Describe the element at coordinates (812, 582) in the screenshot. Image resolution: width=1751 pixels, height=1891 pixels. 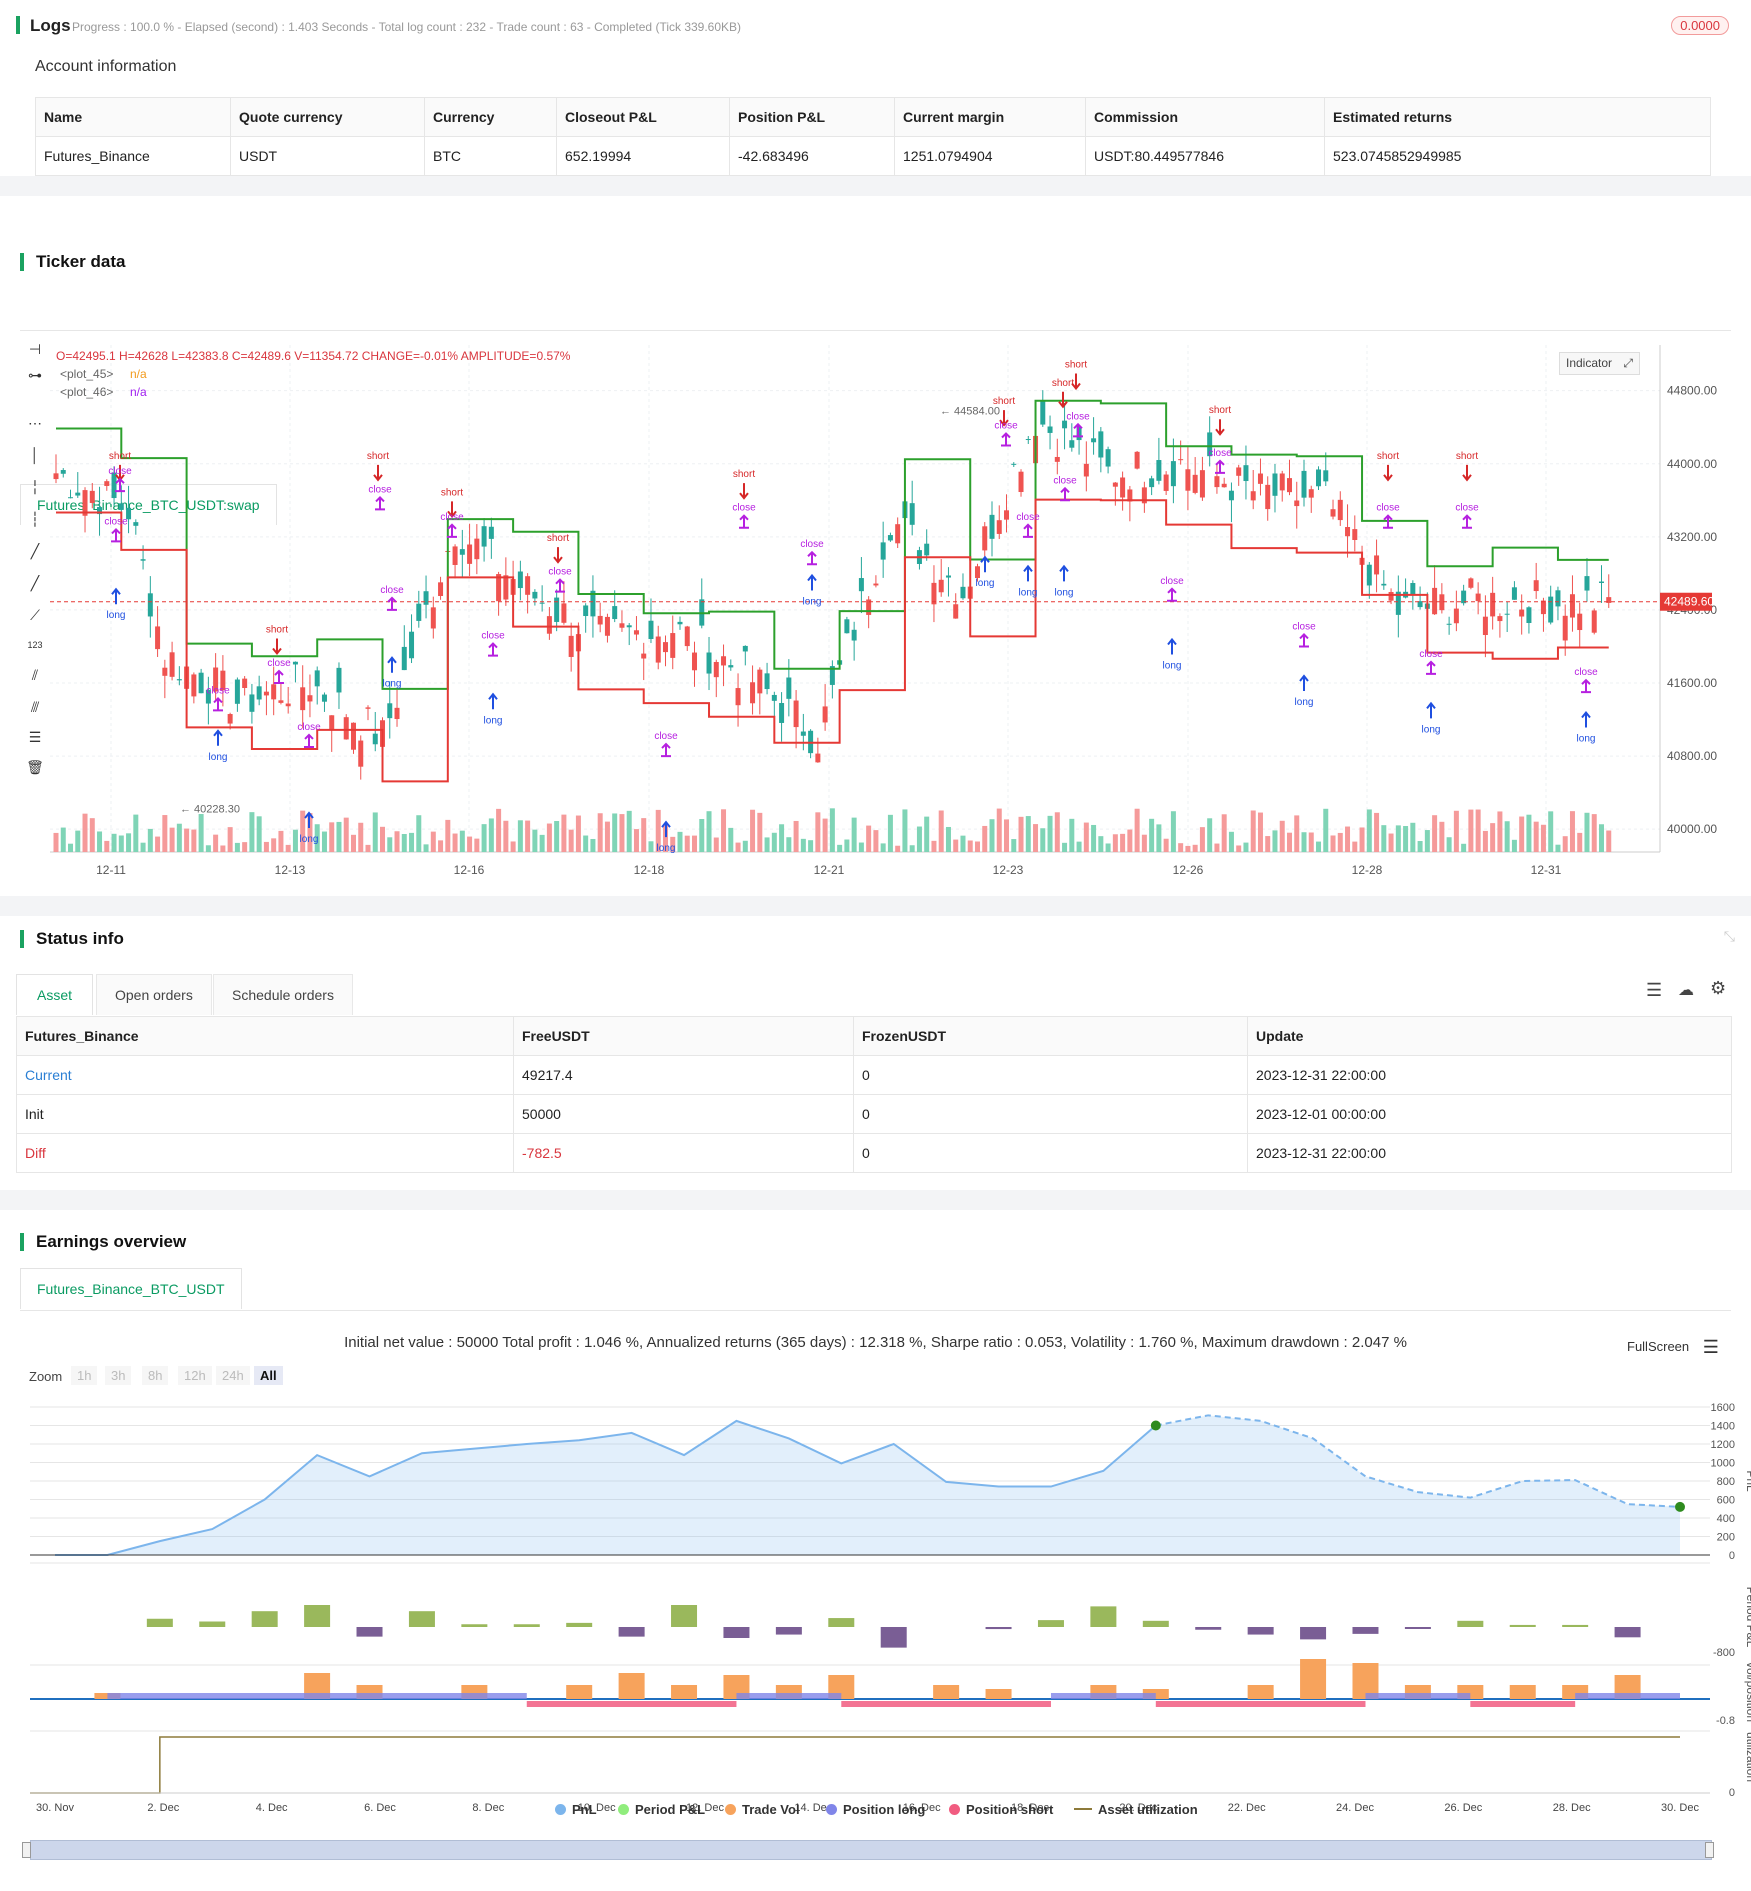
I see `long-arrow-icon` at that location.